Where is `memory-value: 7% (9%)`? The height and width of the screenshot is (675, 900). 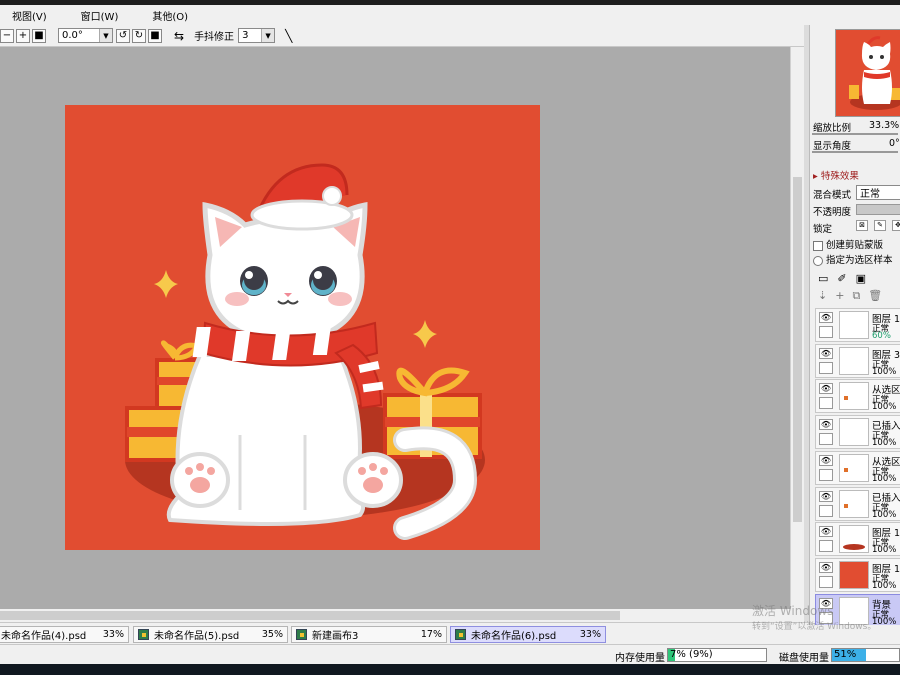
memory-value: 7% (9%) is located at coordinates (691, 654).